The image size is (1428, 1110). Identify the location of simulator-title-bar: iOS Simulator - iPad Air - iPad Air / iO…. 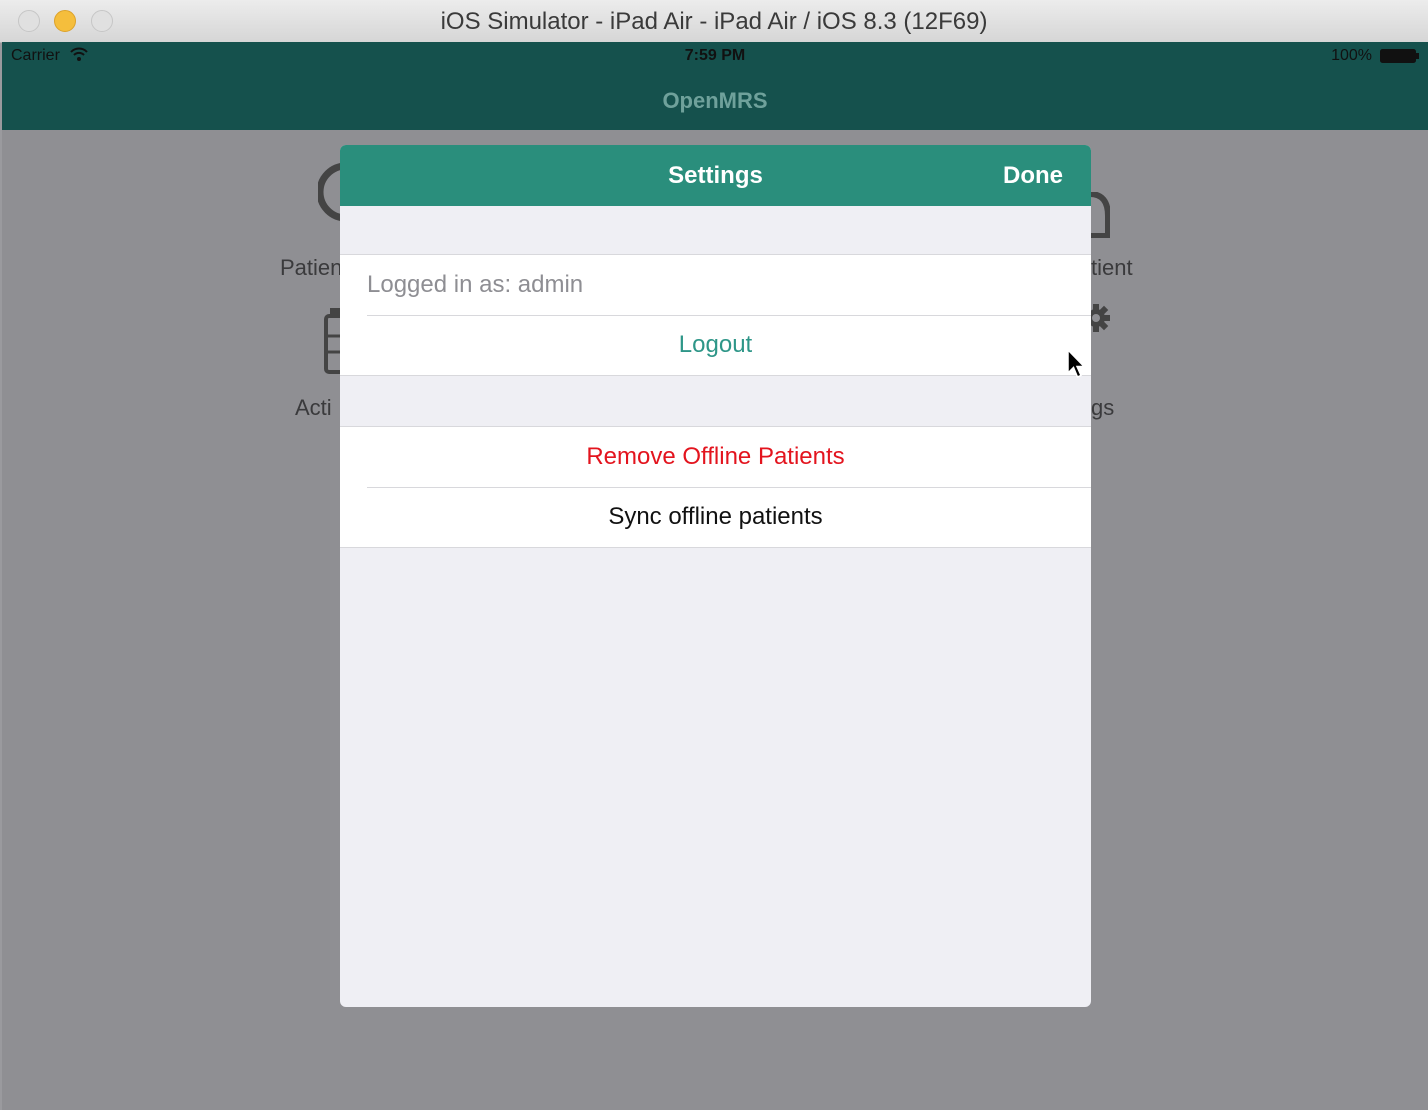
(714, 21).